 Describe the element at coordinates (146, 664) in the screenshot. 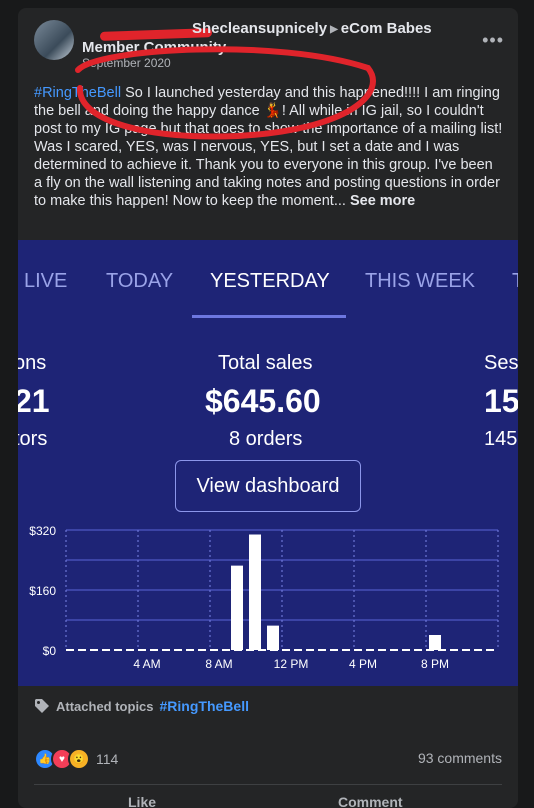

I see `x-tick-label: 4 AM` at that location.